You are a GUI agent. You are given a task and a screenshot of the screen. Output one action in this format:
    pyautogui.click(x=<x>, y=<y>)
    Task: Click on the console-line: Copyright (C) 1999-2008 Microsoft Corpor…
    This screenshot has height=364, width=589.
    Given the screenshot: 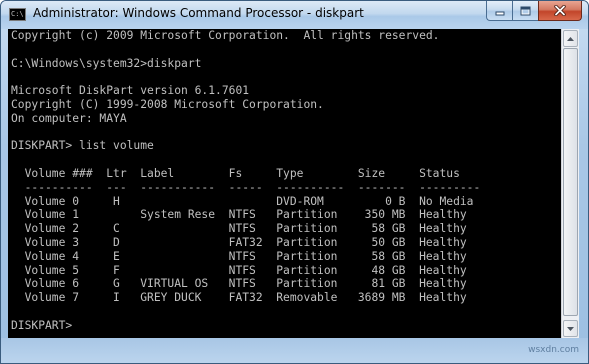 What is the action you would take?
    pyautogui.click(x=167, y=104)
    